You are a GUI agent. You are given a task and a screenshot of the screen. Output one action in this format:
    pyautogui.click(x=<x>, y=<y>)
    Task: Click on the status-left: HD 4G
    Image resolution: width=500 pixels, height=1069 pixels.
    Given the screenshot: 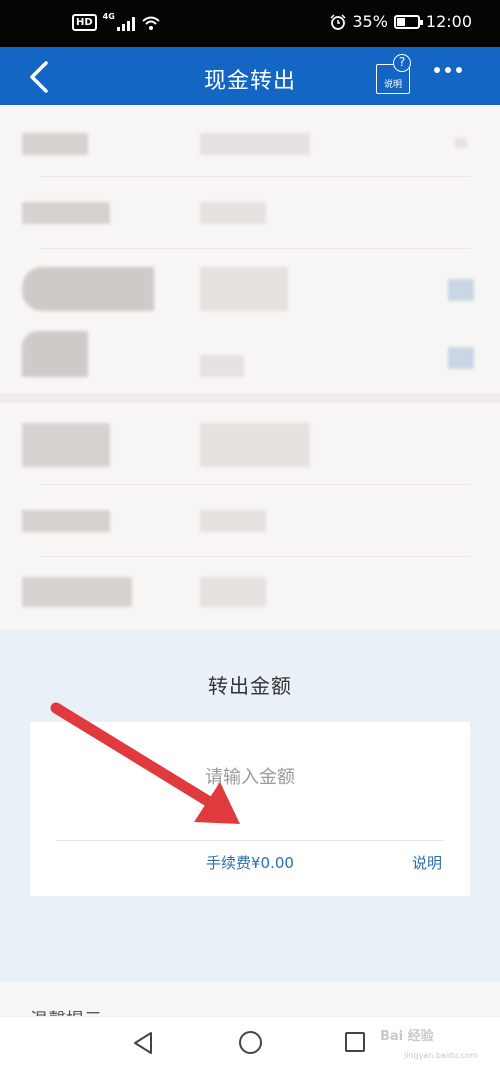 What is the action you would take?
    pyautogui.click(x=116, y=21)
    